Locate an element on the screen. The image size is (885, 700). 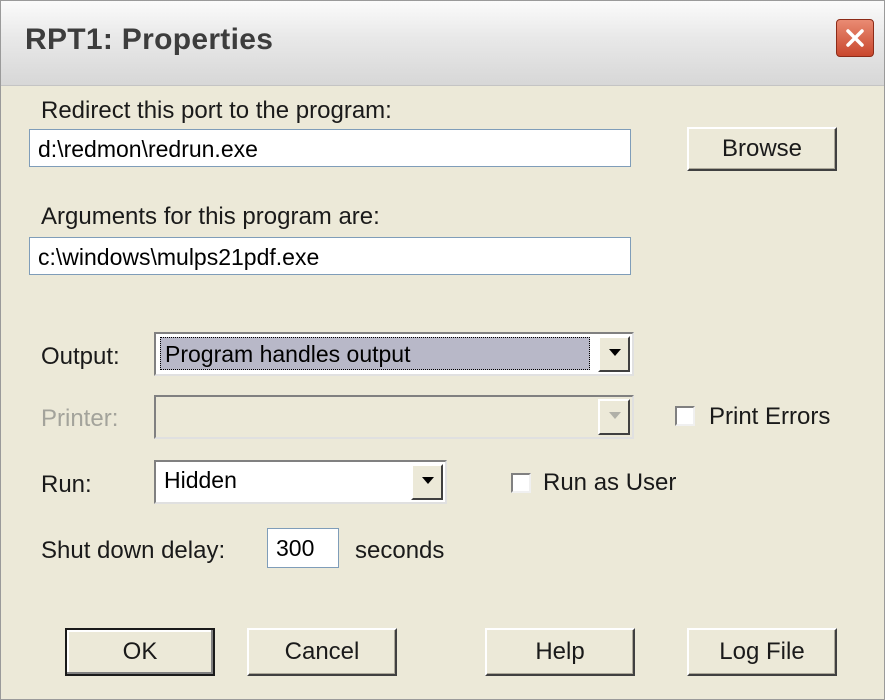
print-errors-label: Print Errors is located at coordinates (770, 416).